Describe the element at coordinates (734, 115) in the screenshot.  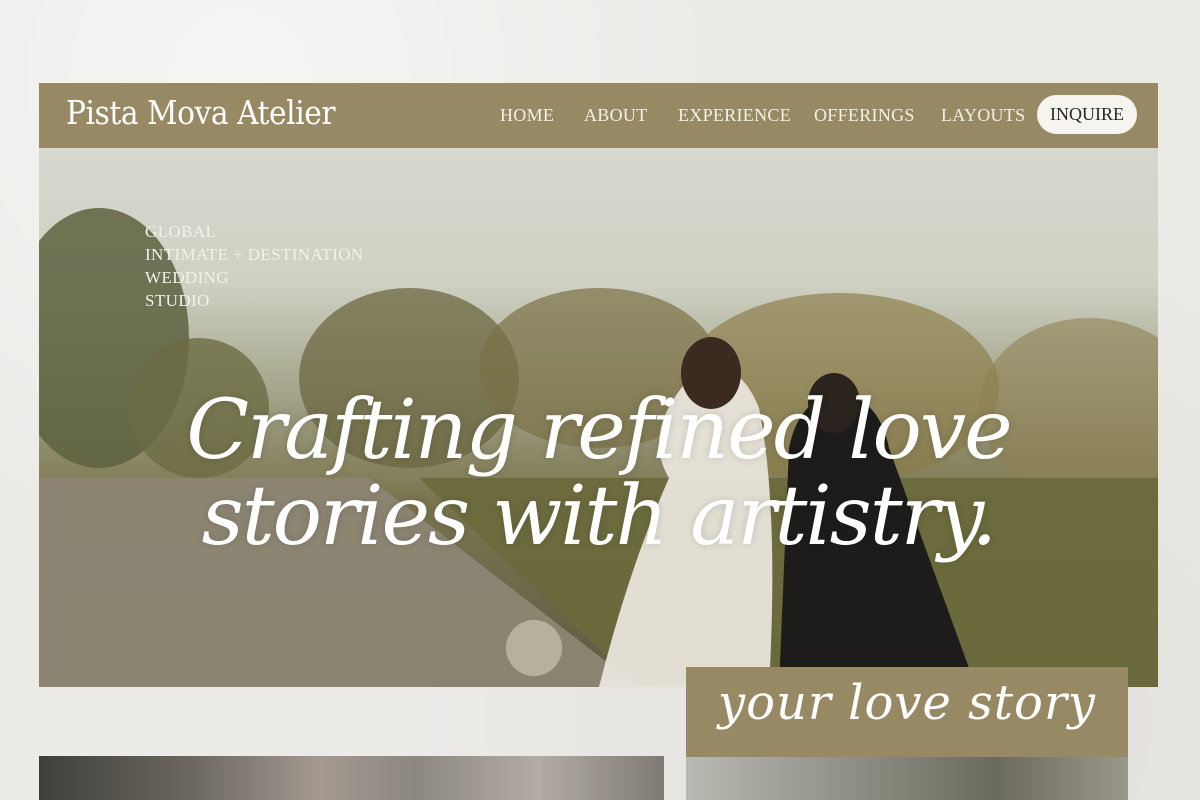
I see `nav-link-experience: EXPERIENCE` at that location.